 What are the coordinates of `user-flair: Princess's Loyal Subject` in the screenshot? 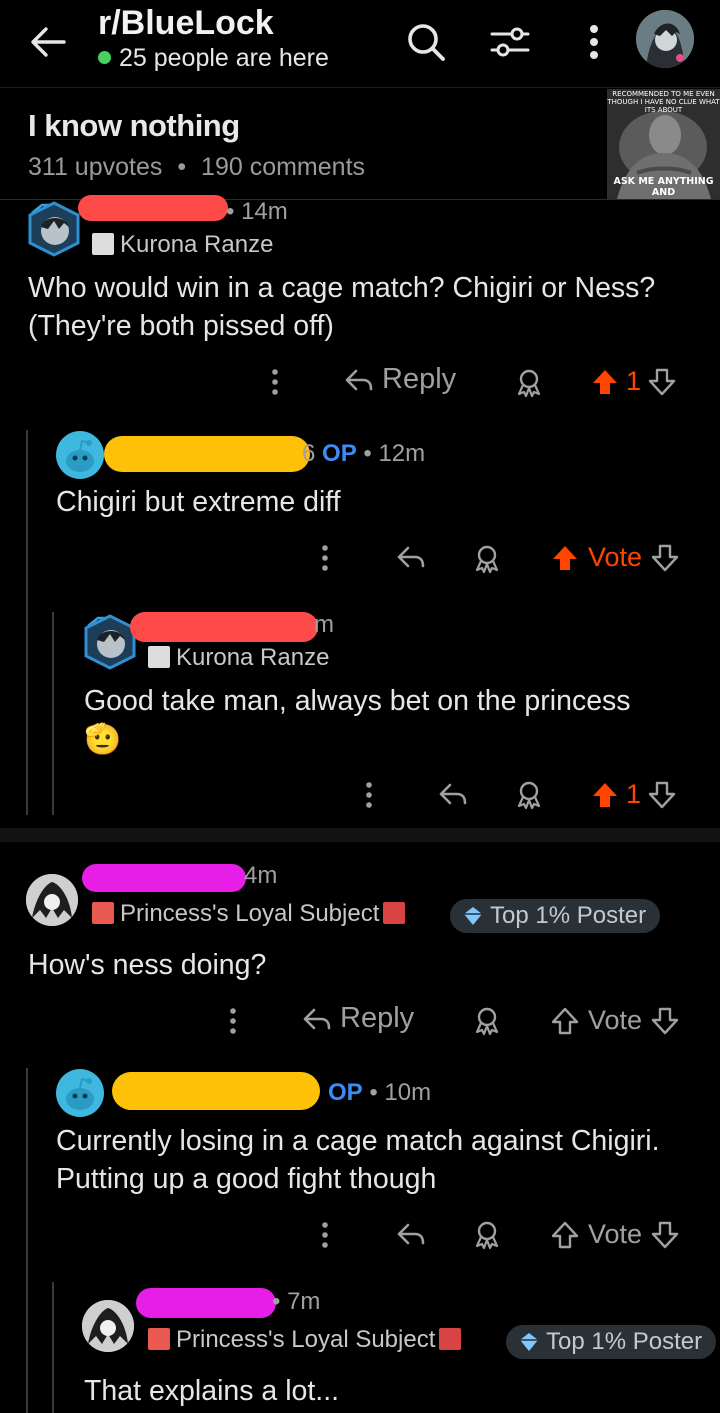 It's located at (307, 1340).